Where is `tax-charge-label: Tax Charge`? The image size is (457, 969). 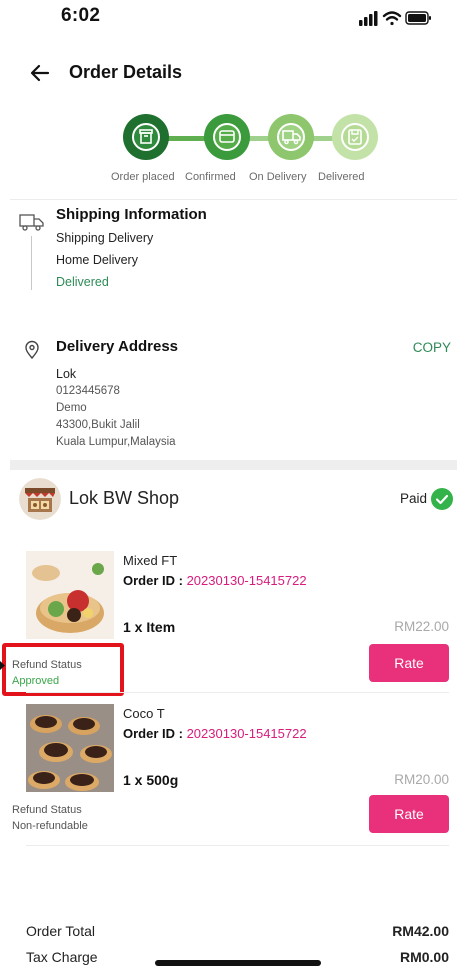 tax-charge-label: Tax Charge is located at coordinates (62, 957).